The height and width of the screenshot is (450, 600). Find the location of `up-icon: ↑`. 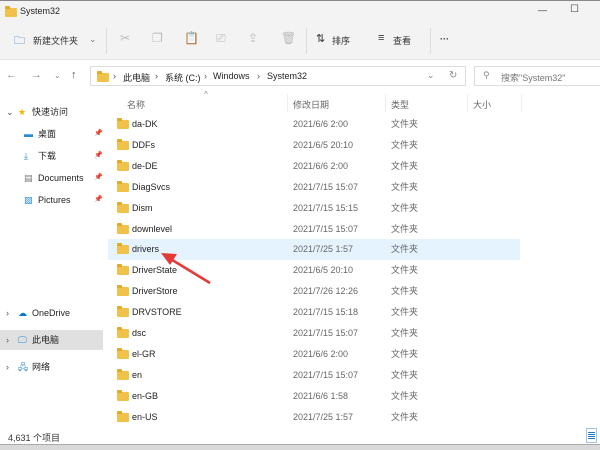

up-icon: ↑ is located at coordinates (74, 75).